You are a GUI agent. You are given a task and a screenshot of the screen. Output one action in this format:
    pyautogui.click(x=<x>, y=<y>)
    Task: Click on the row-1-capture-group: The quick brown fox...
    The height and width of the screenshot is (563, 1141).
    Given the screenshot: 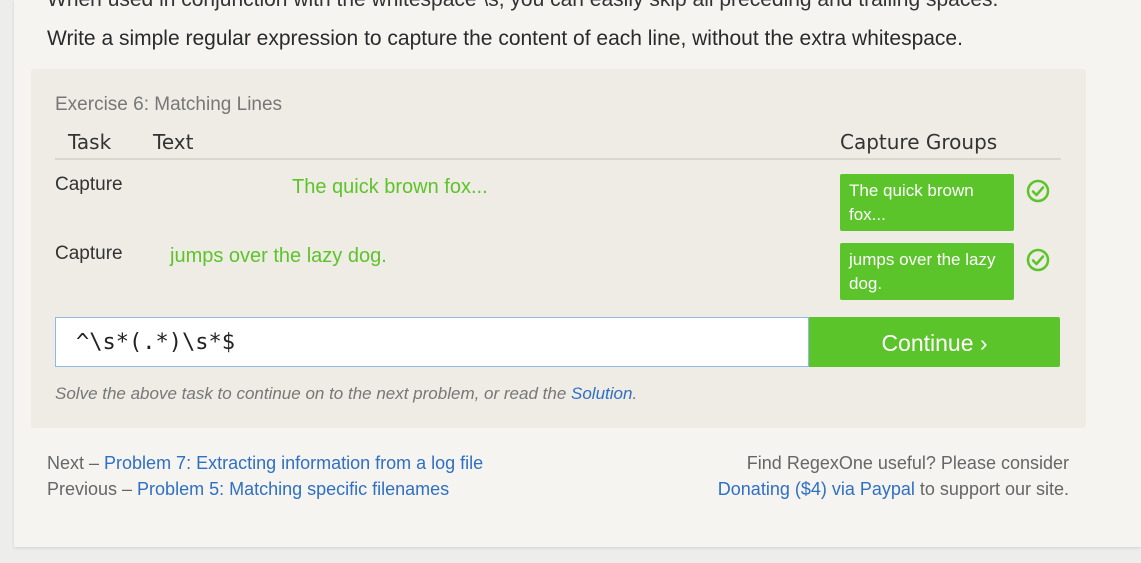 What is the action you would take?
    pyautogui.click(x=927, y=202)
    